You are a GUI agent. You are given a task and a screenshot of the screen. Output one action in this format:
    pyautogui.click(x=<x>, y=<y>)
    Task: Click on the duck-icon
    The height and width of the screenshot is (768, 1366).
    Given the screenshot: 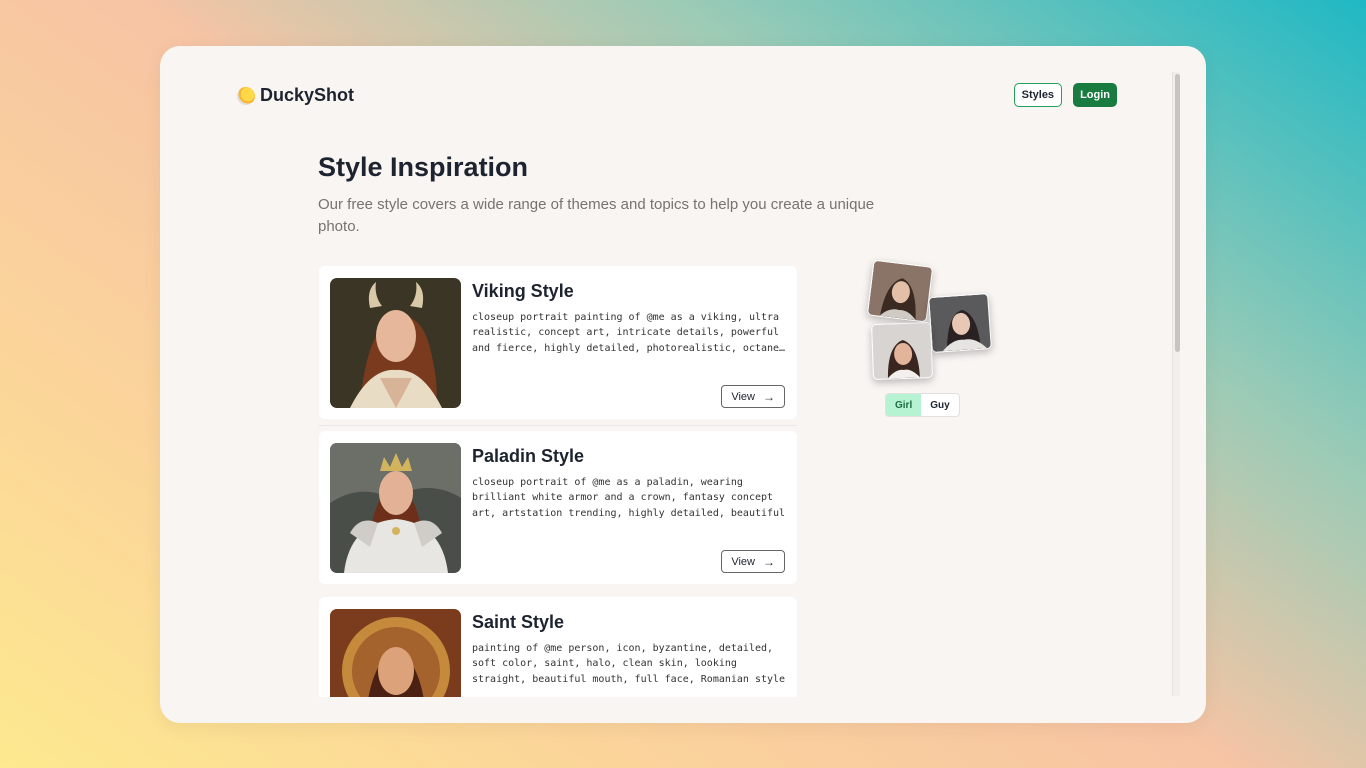 What is the action you would take?
    pyautogui.click(x=246, y=95)
    